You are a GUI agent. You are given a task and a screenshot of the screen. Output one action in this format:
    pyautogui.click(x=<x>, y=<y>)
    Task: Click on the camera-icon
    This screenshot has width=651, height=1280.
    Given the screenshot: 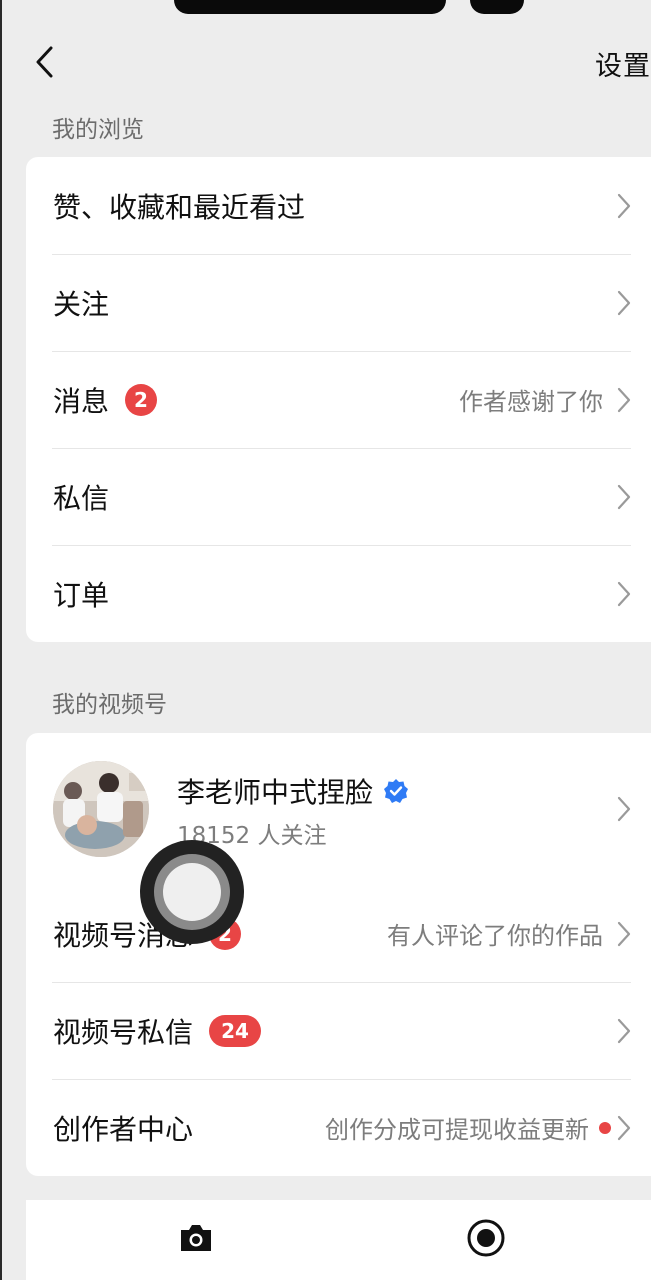 What is the action you would take?
    pyautogui.click(x=196, y=1238)
    